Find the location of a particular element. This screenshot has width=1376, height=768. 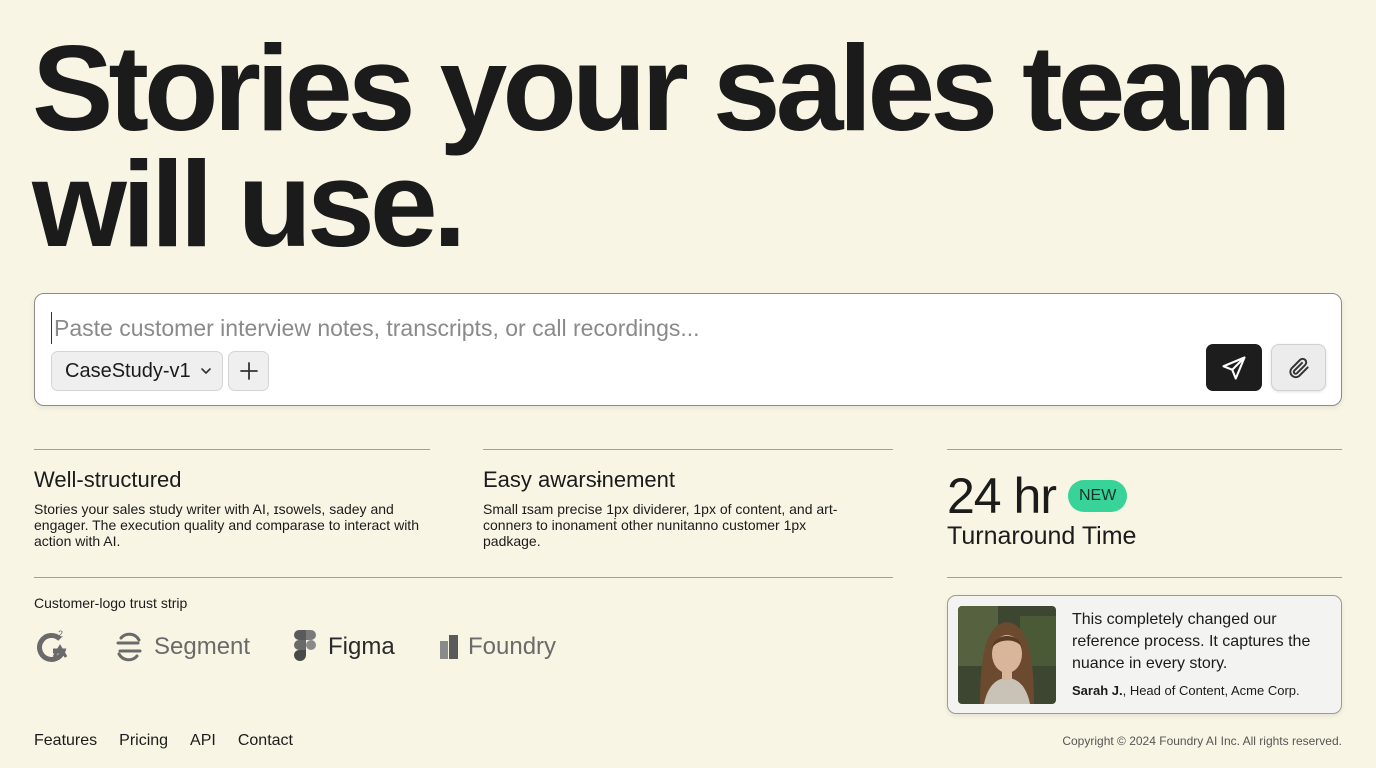

segment-logo-text: Segment is located at coordinates (202, 646).